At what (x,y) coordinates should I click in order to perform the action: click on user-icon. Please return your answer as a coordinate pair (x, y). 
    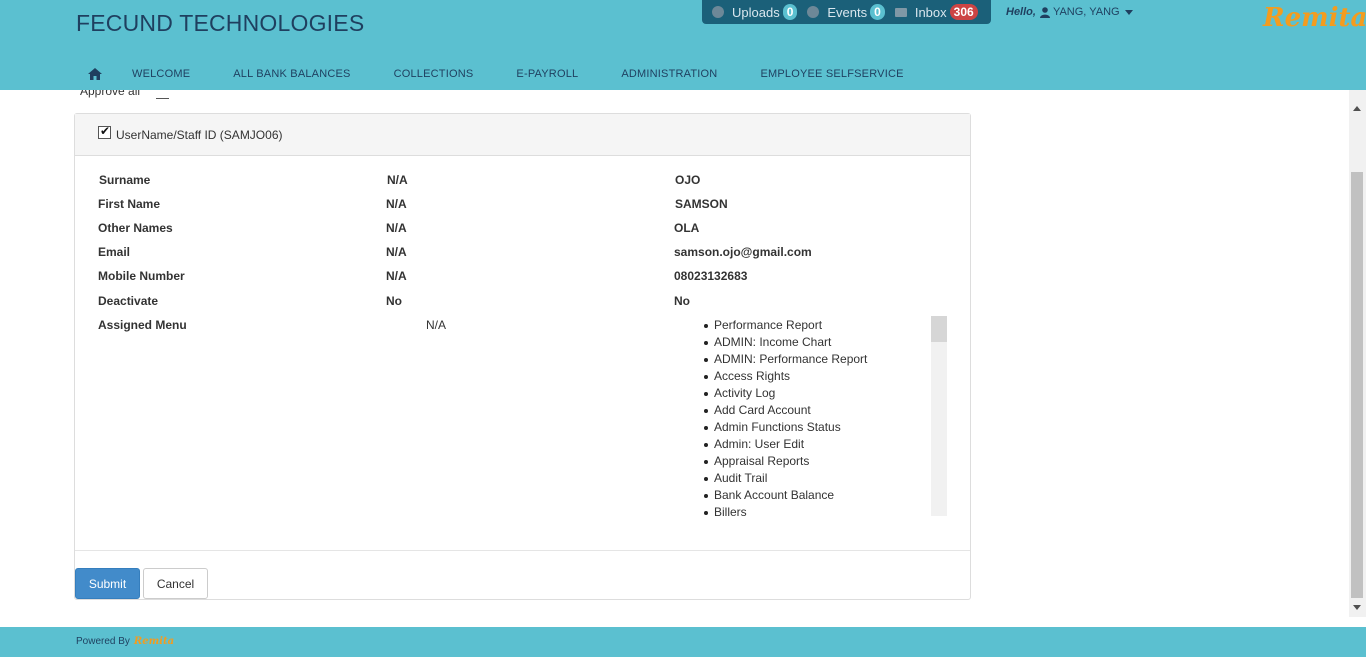
    Looking at the image, I should click on (1044, 12).